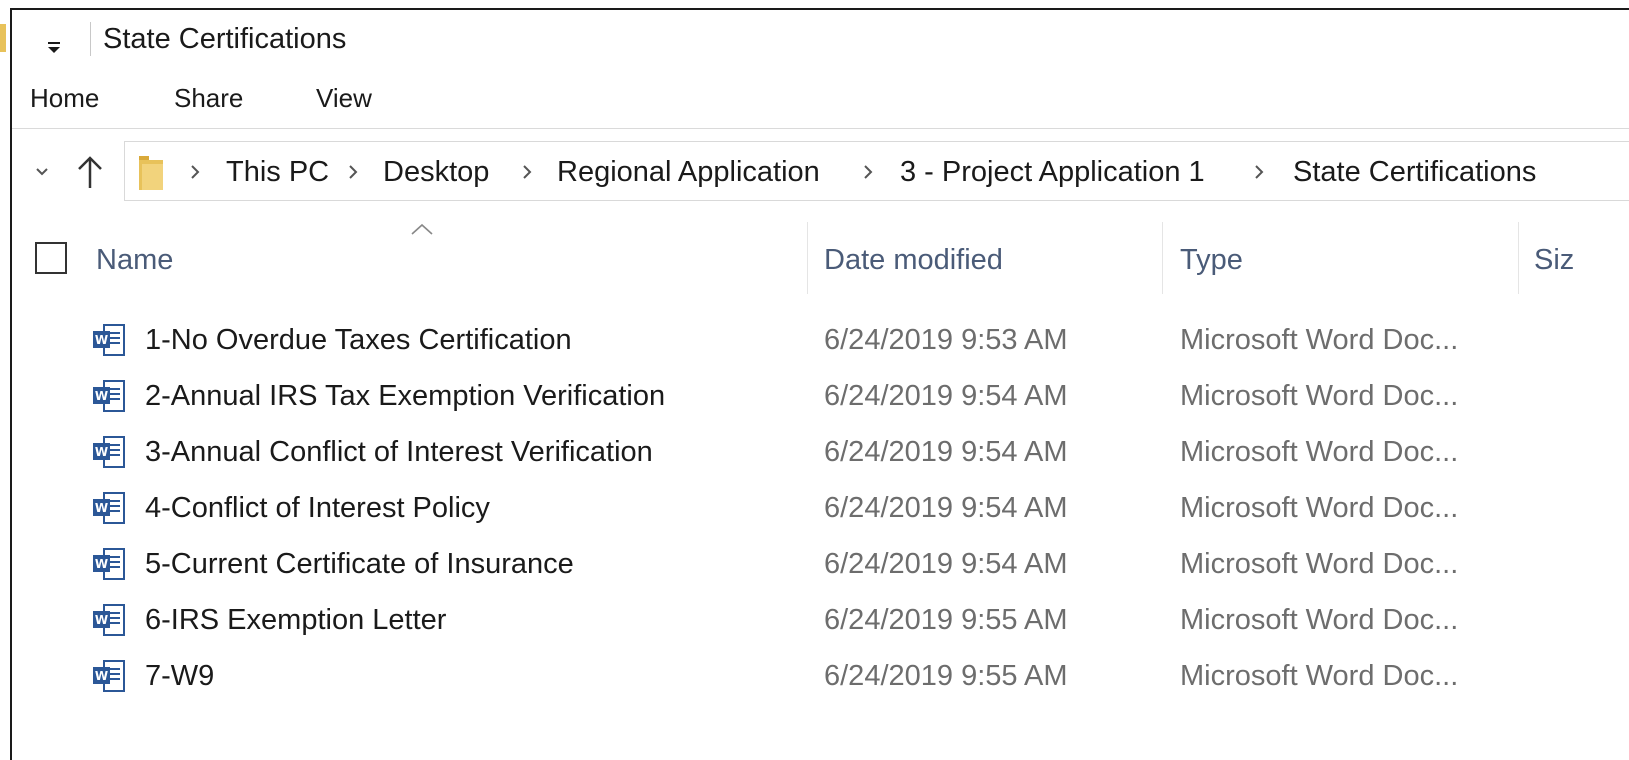 The height and width of the screenshot is (760, 1629). Describe the element at coordinates (42, 172) in the screenshot. I see `recent-locations-chevron-down-icon` at that location.